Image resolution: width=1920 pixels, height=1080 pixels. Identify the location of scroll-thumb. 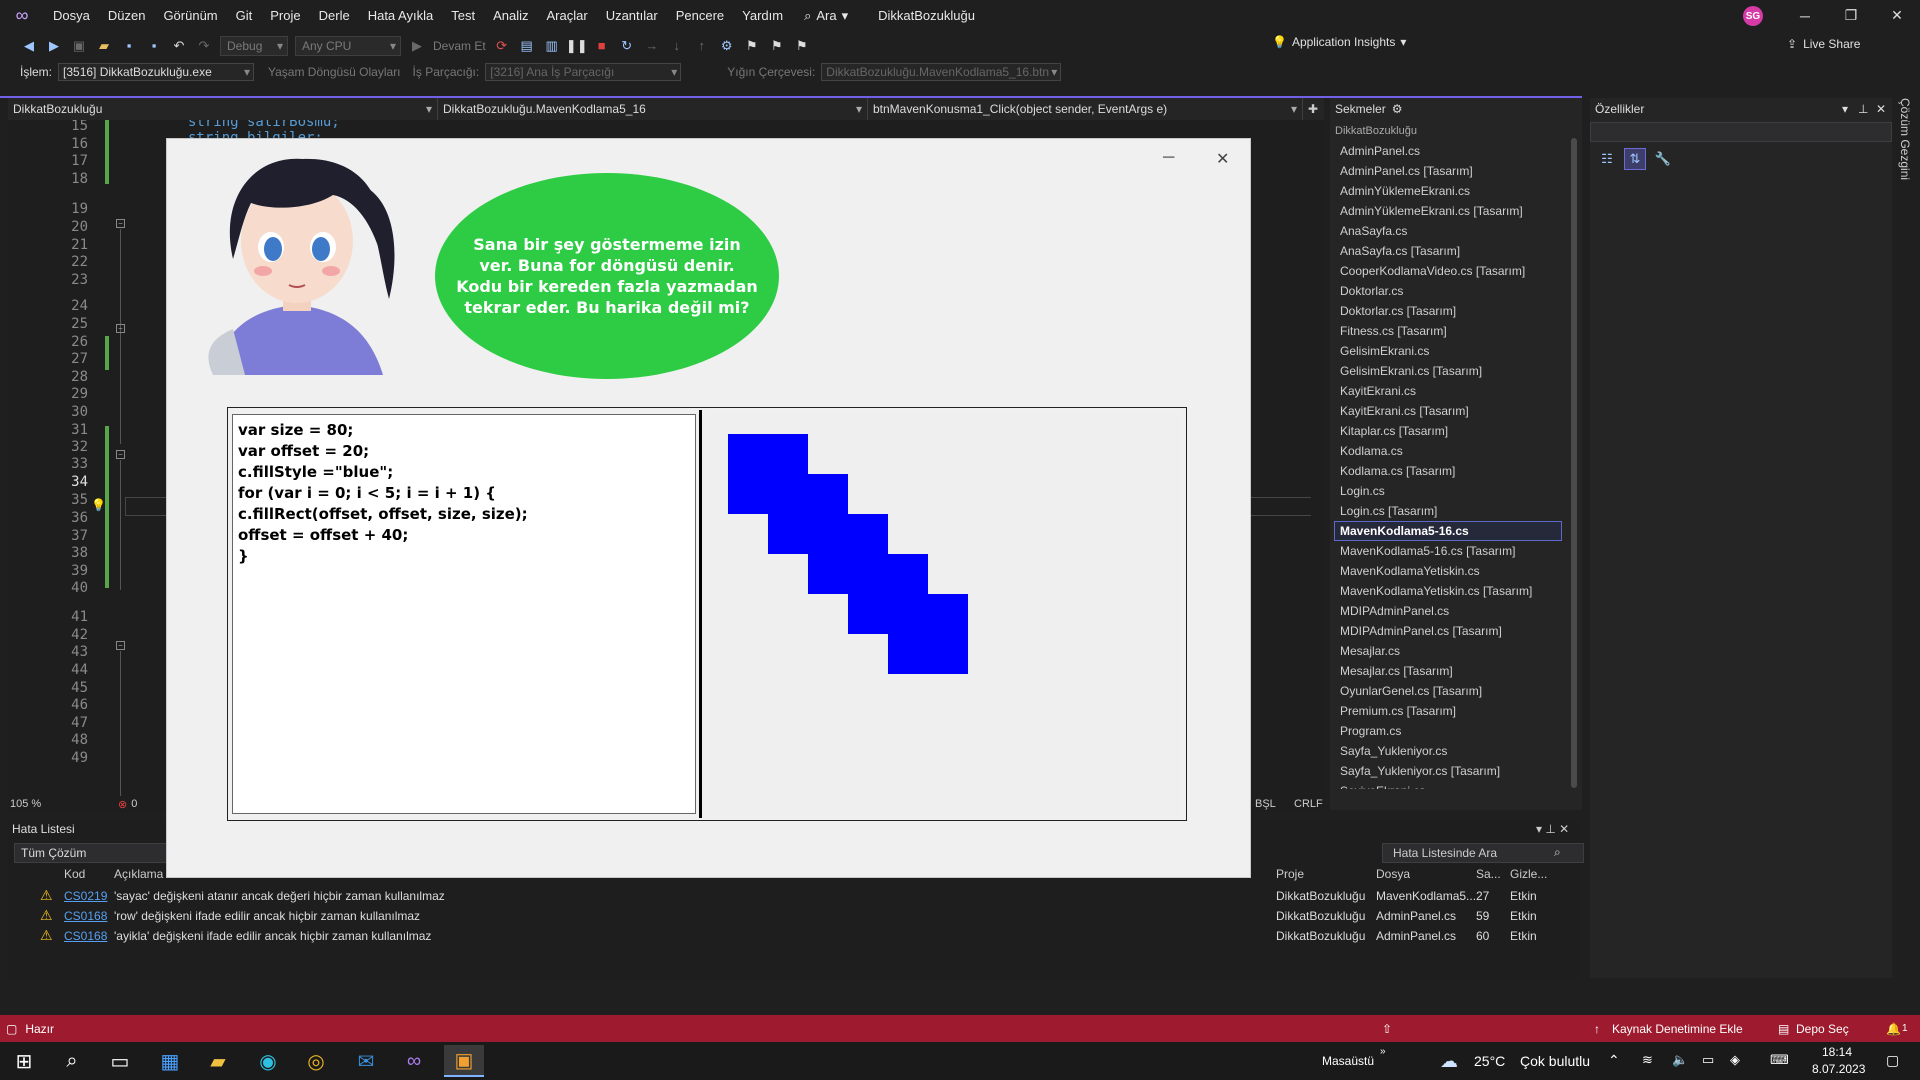
(1574, 463).